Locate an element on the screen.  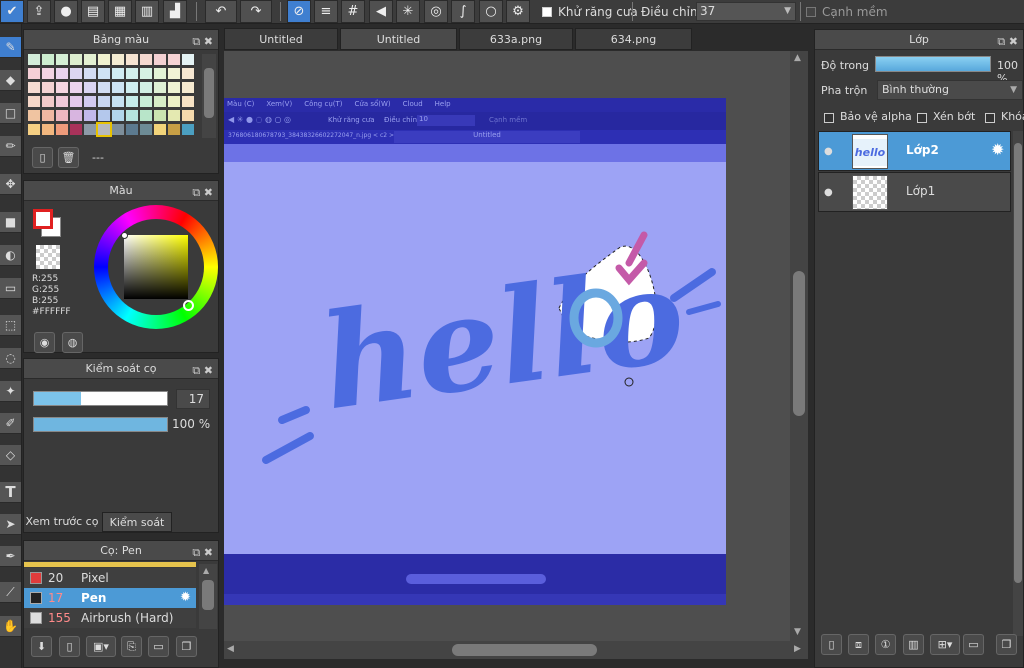
tab-brush-control: Kiểm soát cọ is located at coordinates (137, 530).